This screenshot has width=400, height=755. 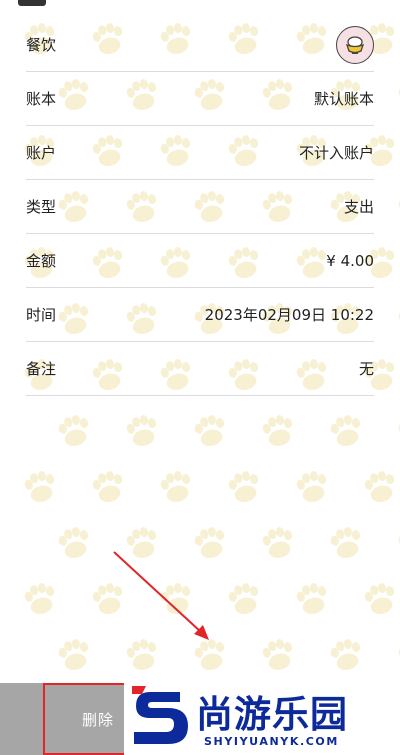 I want to click on detail-row-ledger: 账本 默认账本, so click(x=200, y=99).